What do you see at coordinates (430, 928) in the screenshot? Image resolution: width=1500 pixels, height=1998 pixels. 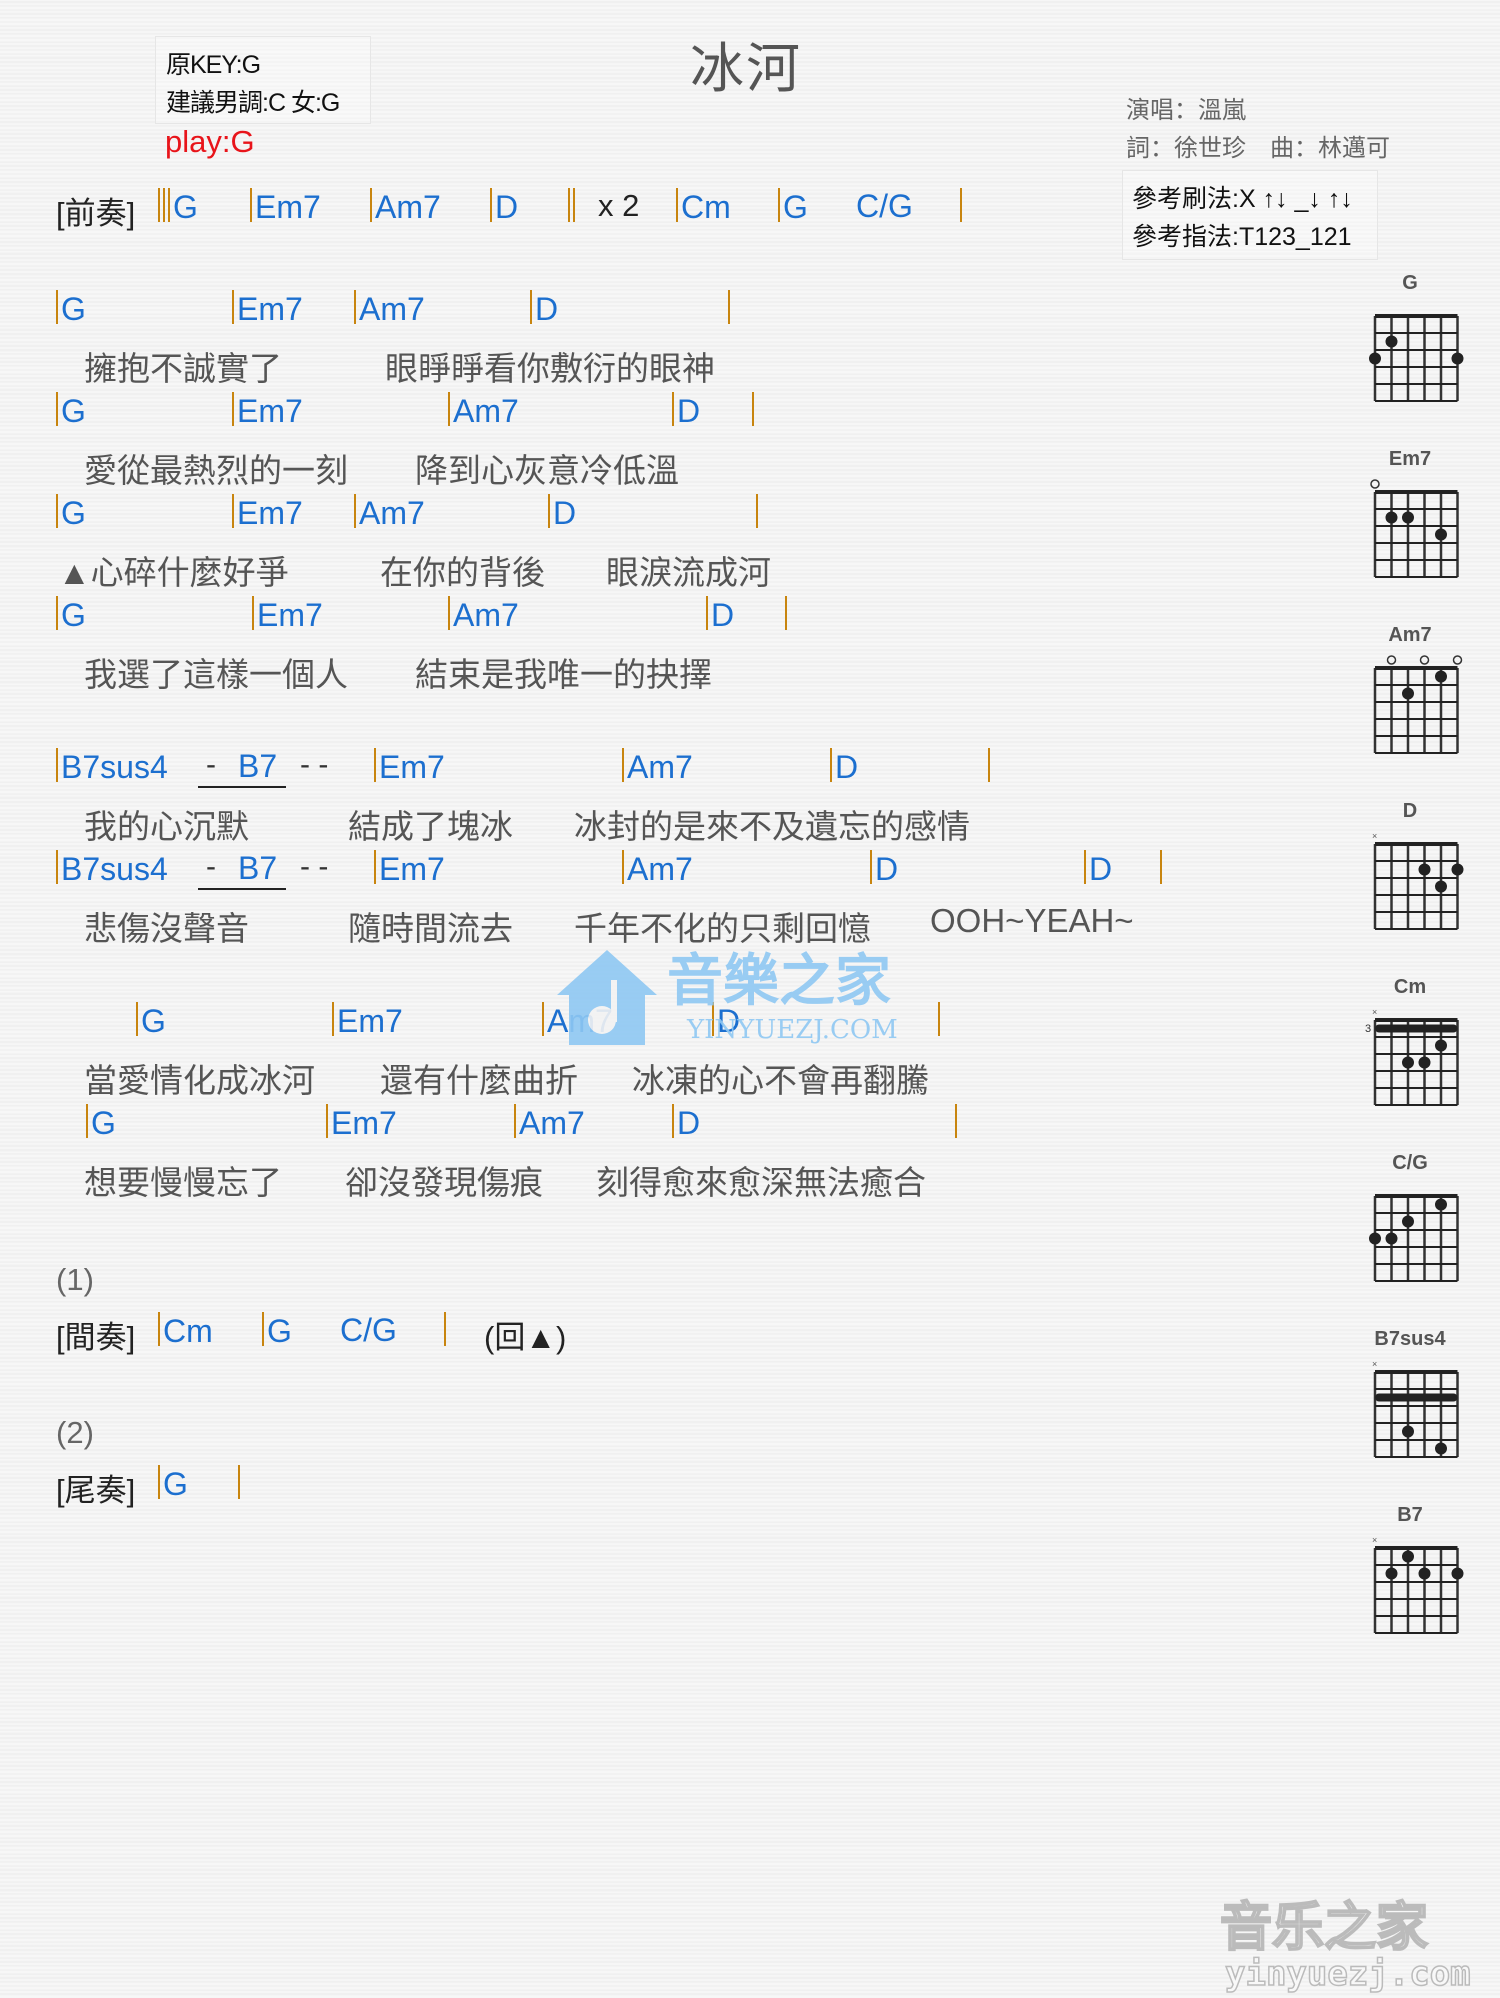 I see `lyric: 隨時間流去` at bounding box center [430, 928].